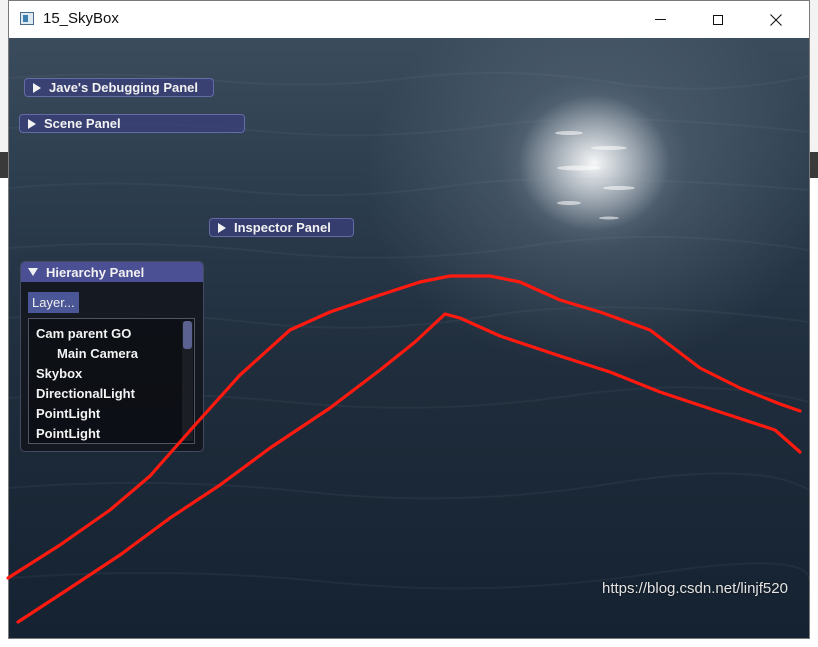 The width and height of the screenshot is (818, 647). Describe the element at coordinates (82, 123) in the screenshot. I see `panel-title: Scene Panel` at that location.